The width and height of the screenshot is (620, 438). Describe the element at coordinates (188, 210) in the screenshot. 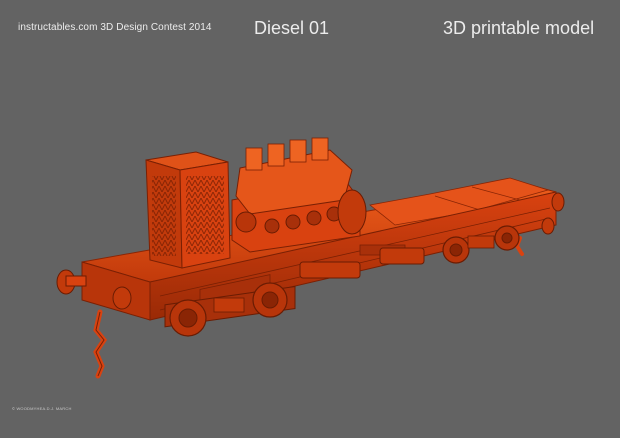

I see `radiator-cabinet` at that location.